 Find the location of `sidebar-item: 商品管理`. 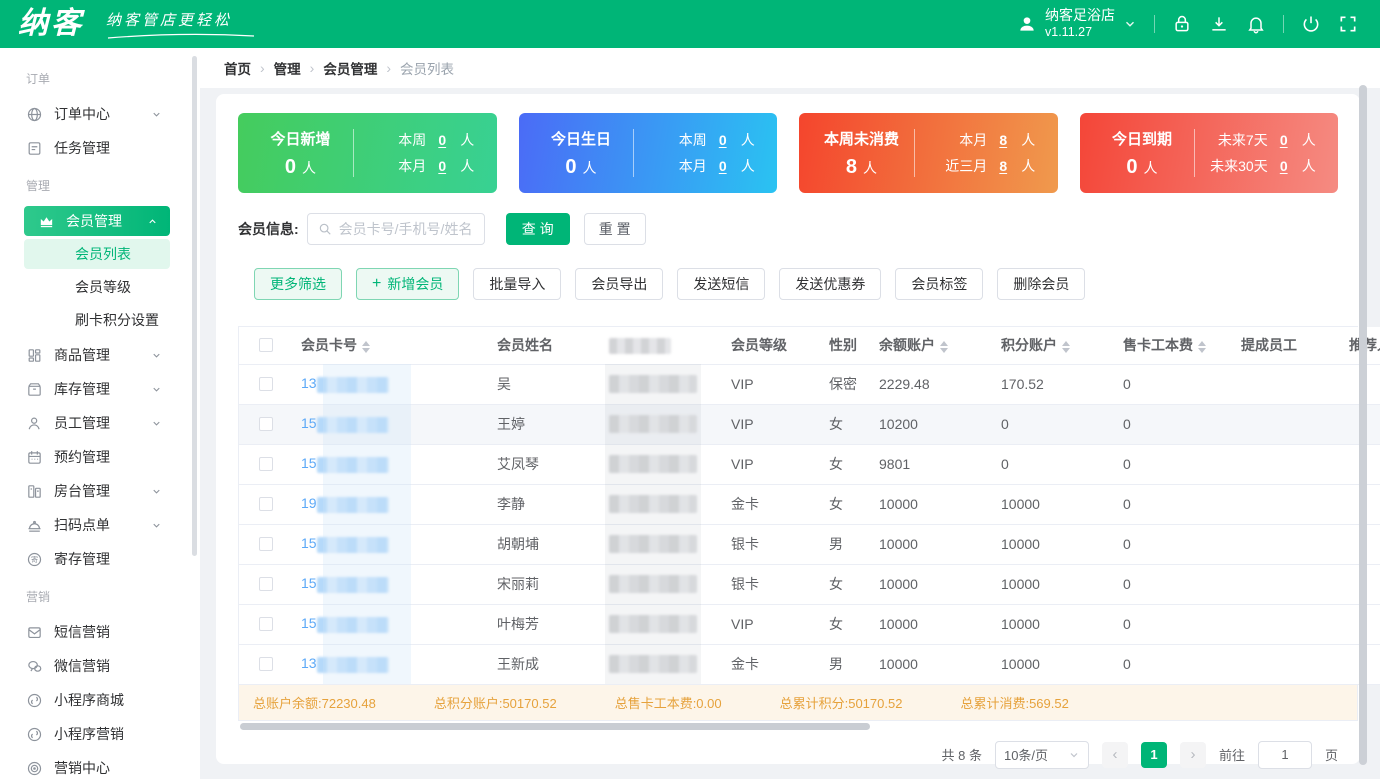

sidebar-item: 商品管理 is located at coordinates (100, 355).